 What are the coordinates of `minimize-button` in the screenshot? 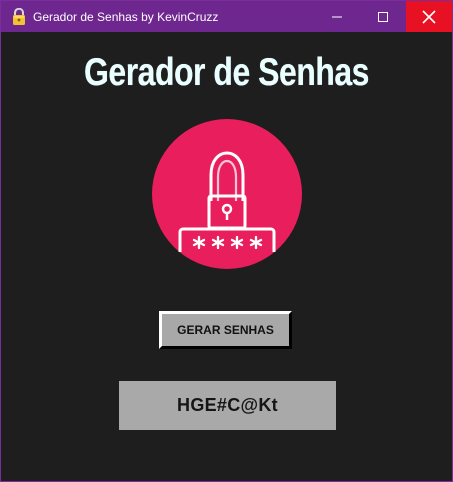 It's located at (337, 16).